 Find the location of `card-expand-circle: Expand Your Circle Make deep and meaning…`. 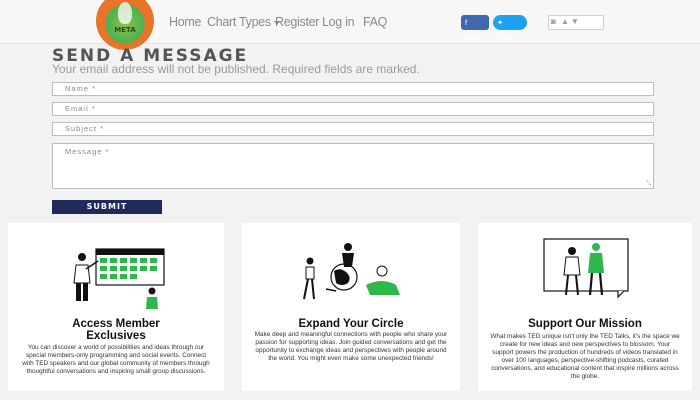

card-expand-circle: Expand Your Circle Make deep and meaning… is located at coordinates (351, 307).